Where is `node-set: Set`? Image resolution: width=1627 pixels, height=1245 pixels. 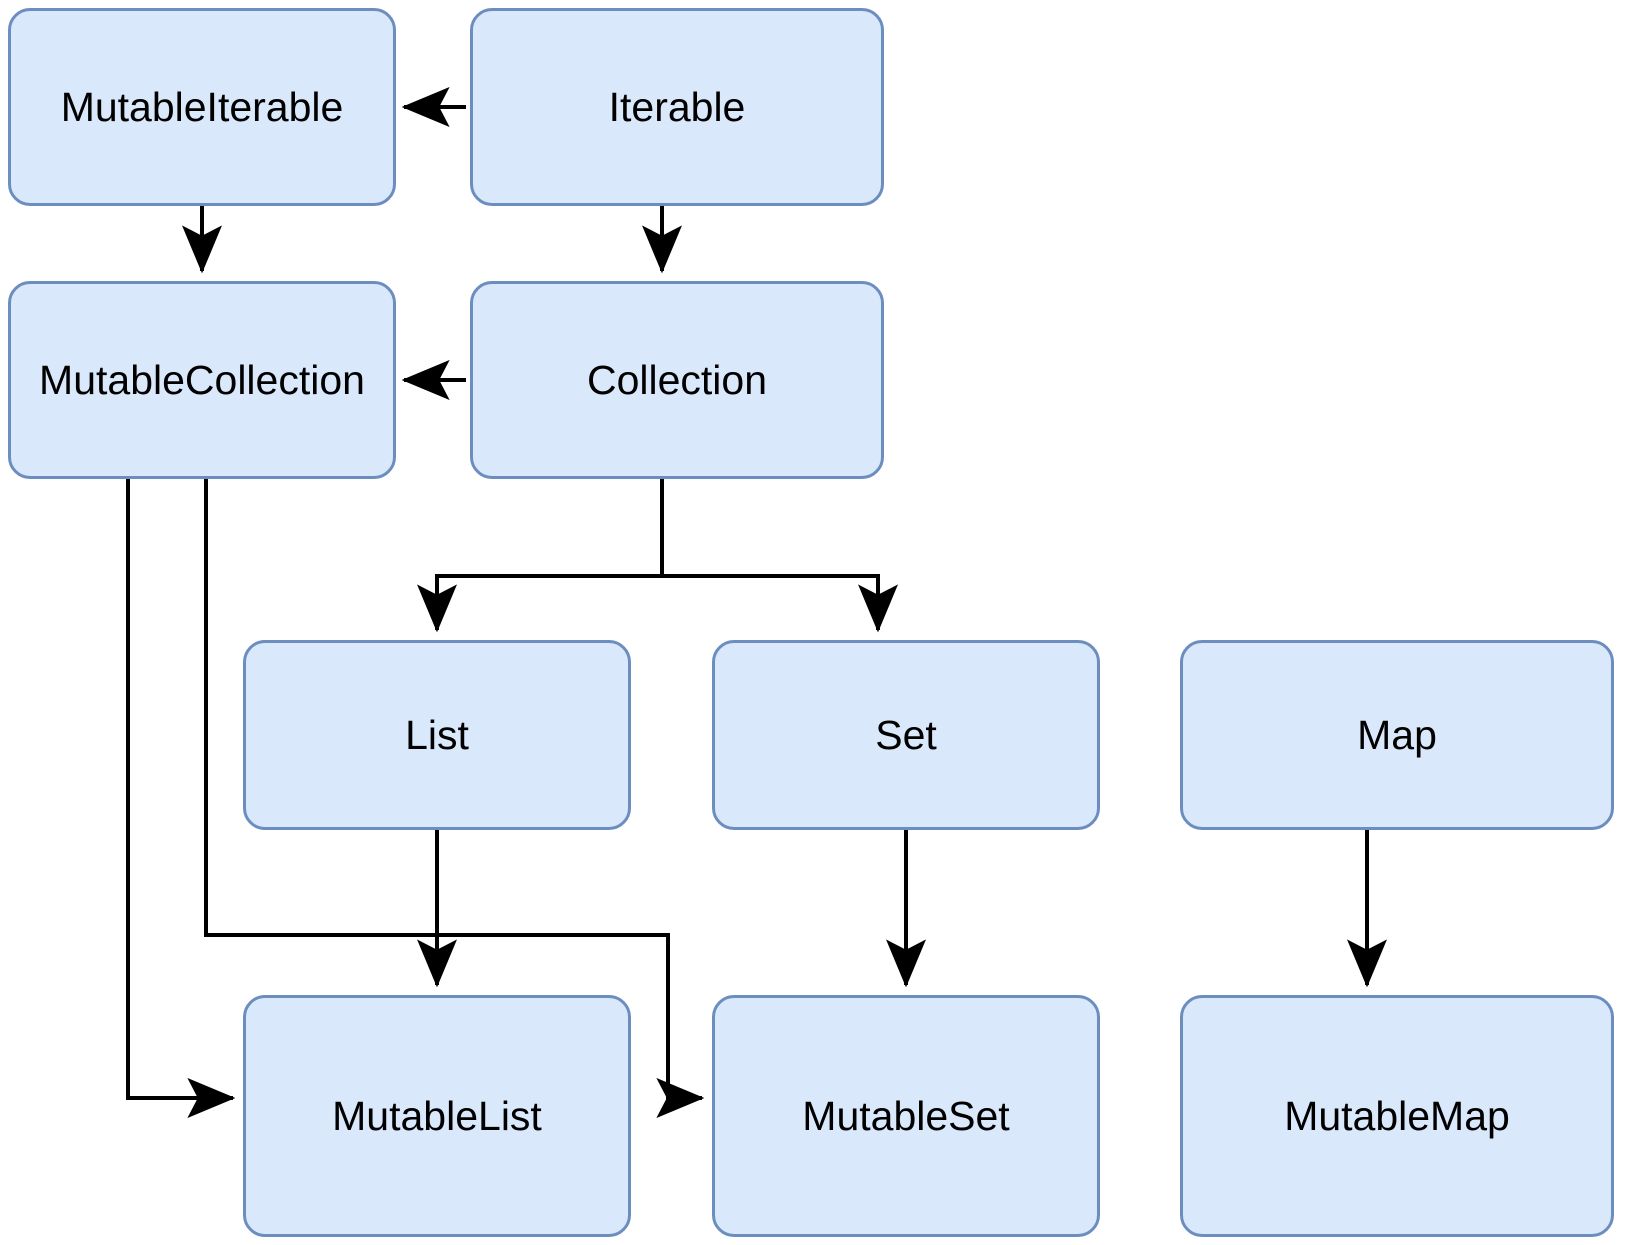 node-set: Set is located at coordinates (906, 735).